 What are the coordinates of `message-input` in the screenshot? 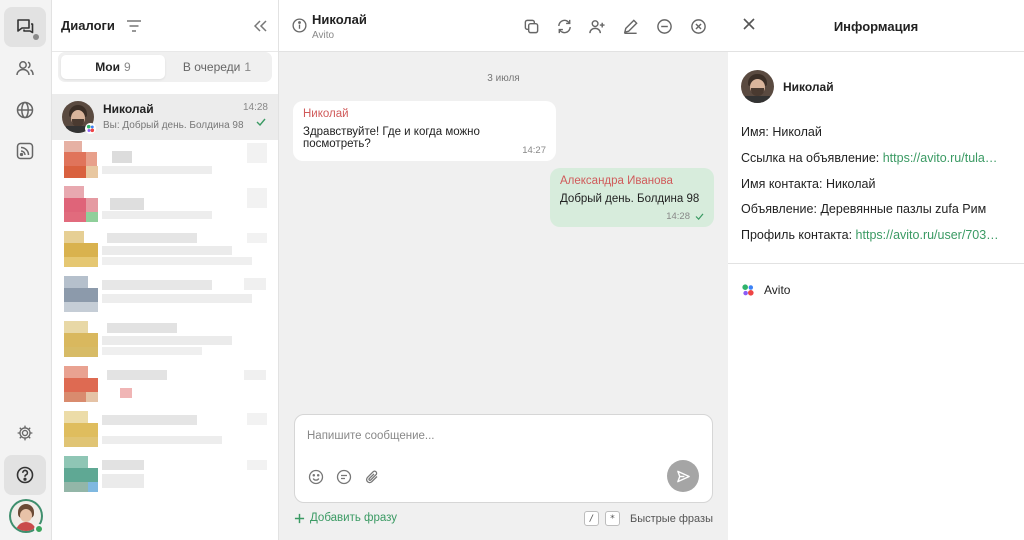 It's located at (497, 436).